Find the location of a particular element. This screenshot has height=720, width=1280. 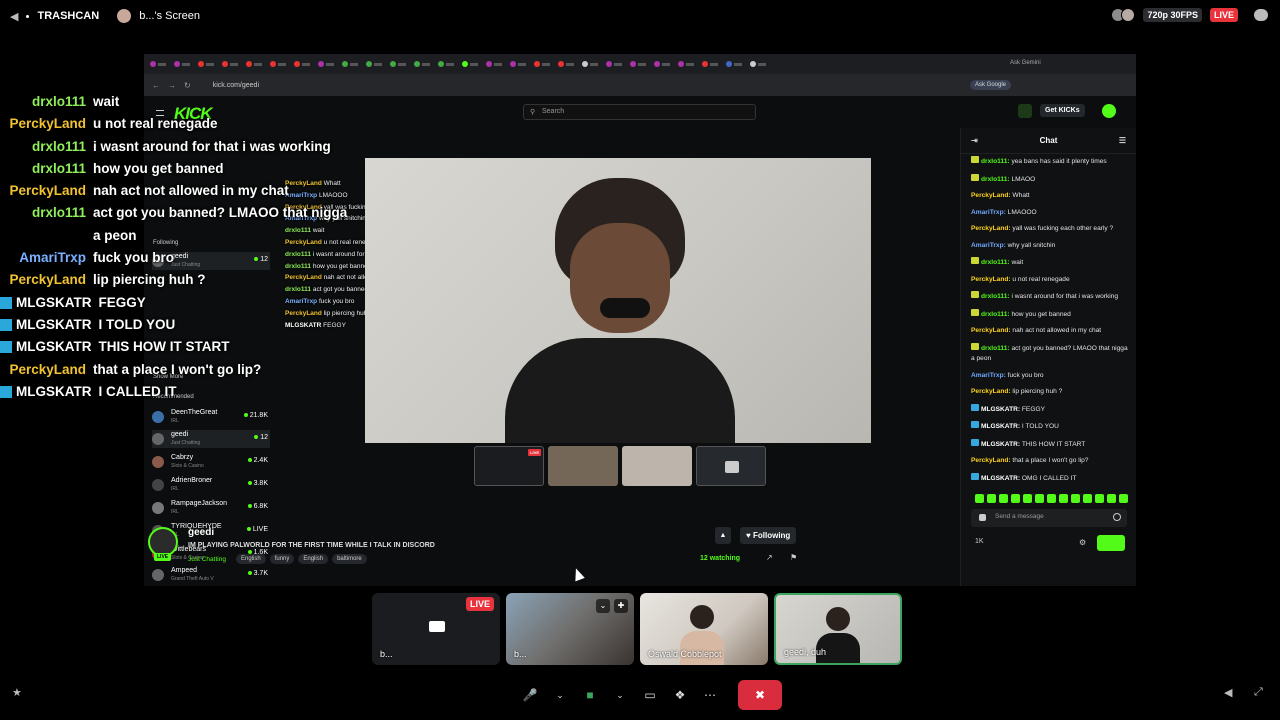

camera-icon: ■ is located at coordinates (590, 695).